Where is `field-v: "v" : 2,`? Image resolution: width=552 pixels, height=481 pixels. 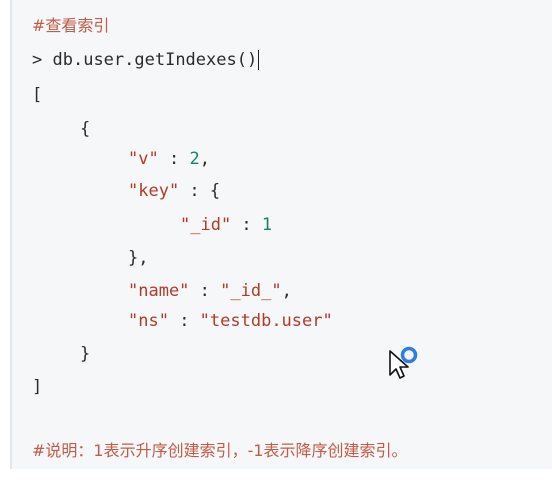
field-v: "v" : 2, is located at coordinates (169, 159).